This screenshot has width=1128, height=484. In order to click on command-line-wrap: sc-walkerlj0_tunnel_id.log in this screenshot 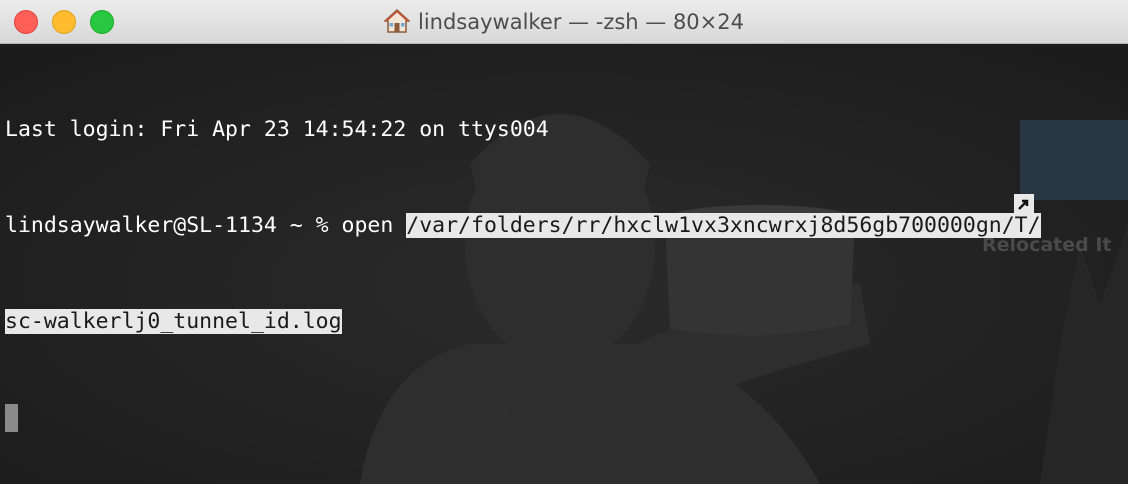, I will do `click(523, 322)`.